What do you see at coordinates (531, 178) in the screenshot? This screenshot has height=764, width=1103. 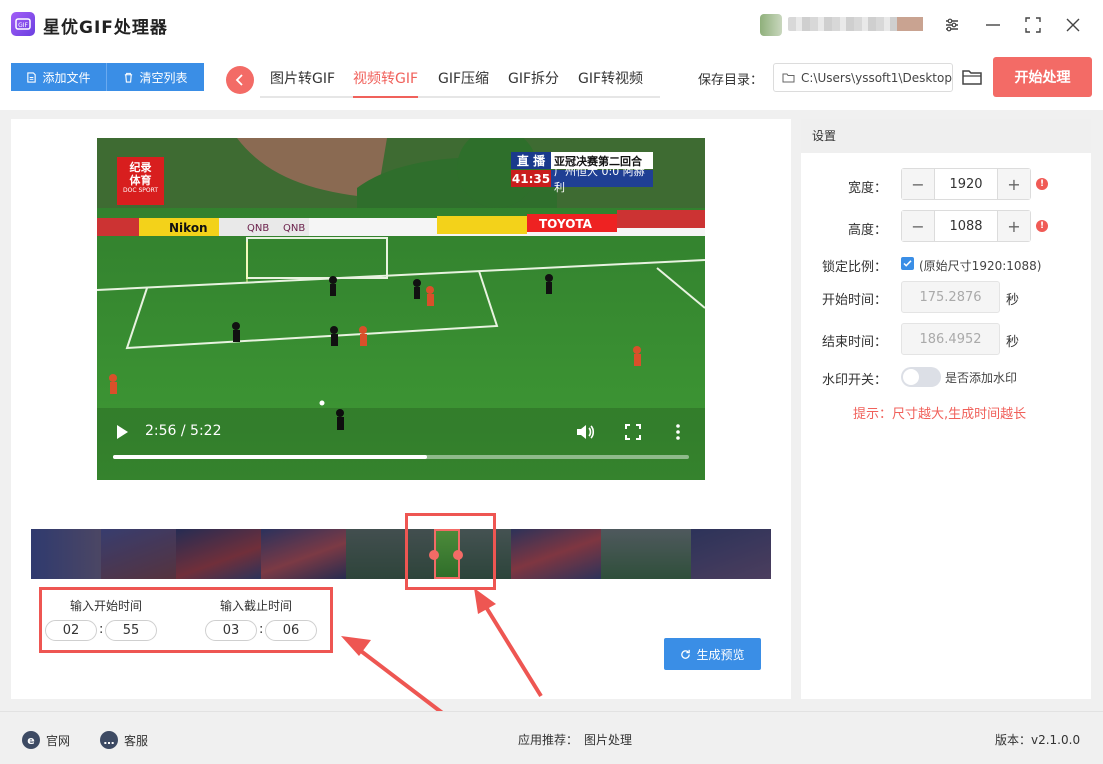 I see `match-clock: 41:35` at bounding box center [531, 178].